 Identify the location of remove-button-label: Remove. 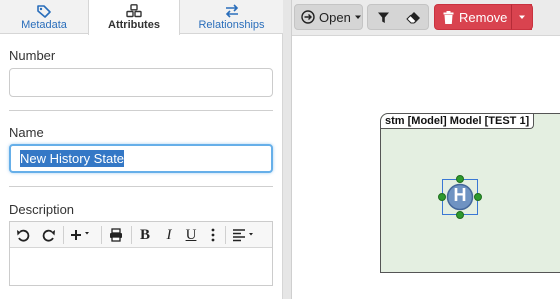
(483, 17).